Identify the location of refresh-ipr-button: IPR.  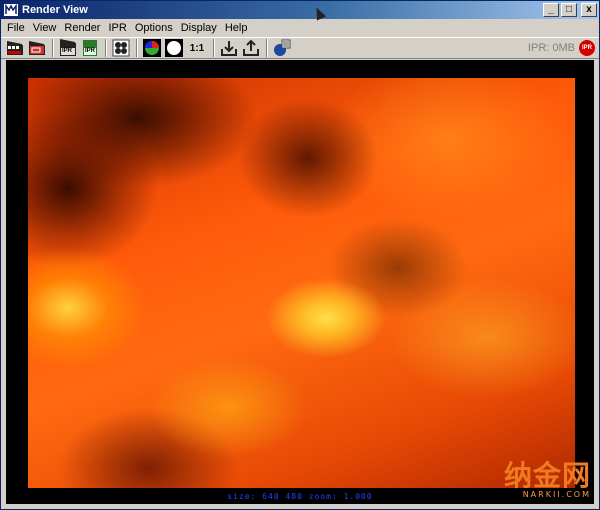
(90, 48).